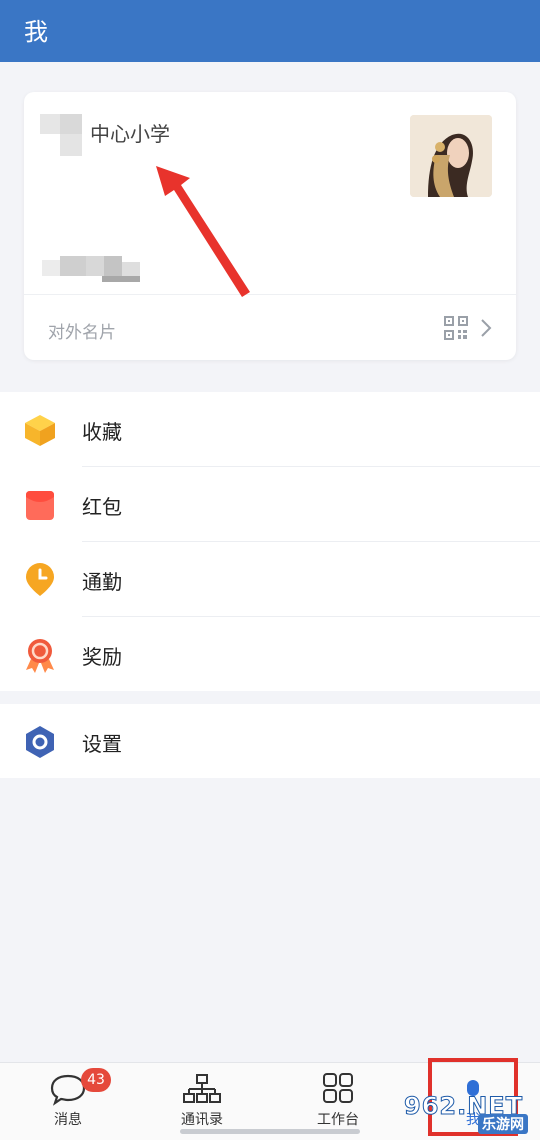 This screenshot has width=540, height=1140. I want to click on menu-item-label: 通勤, so click(102, 582).